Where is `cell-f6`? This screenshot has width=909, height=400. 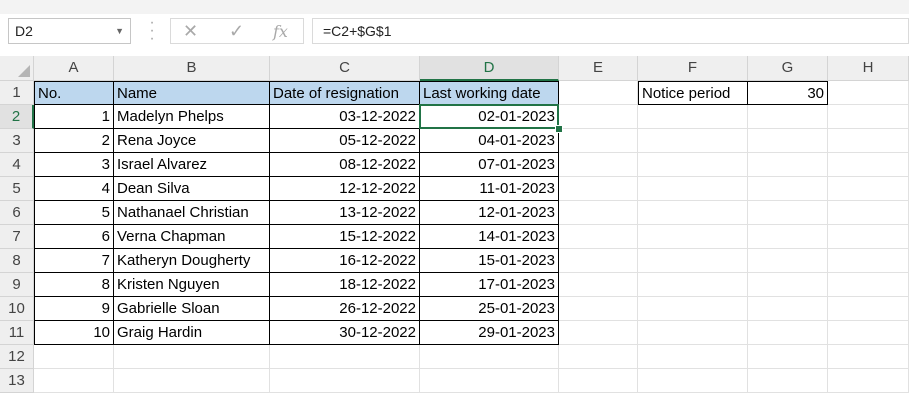 cell-f6 is located at coordinates (693, 213).